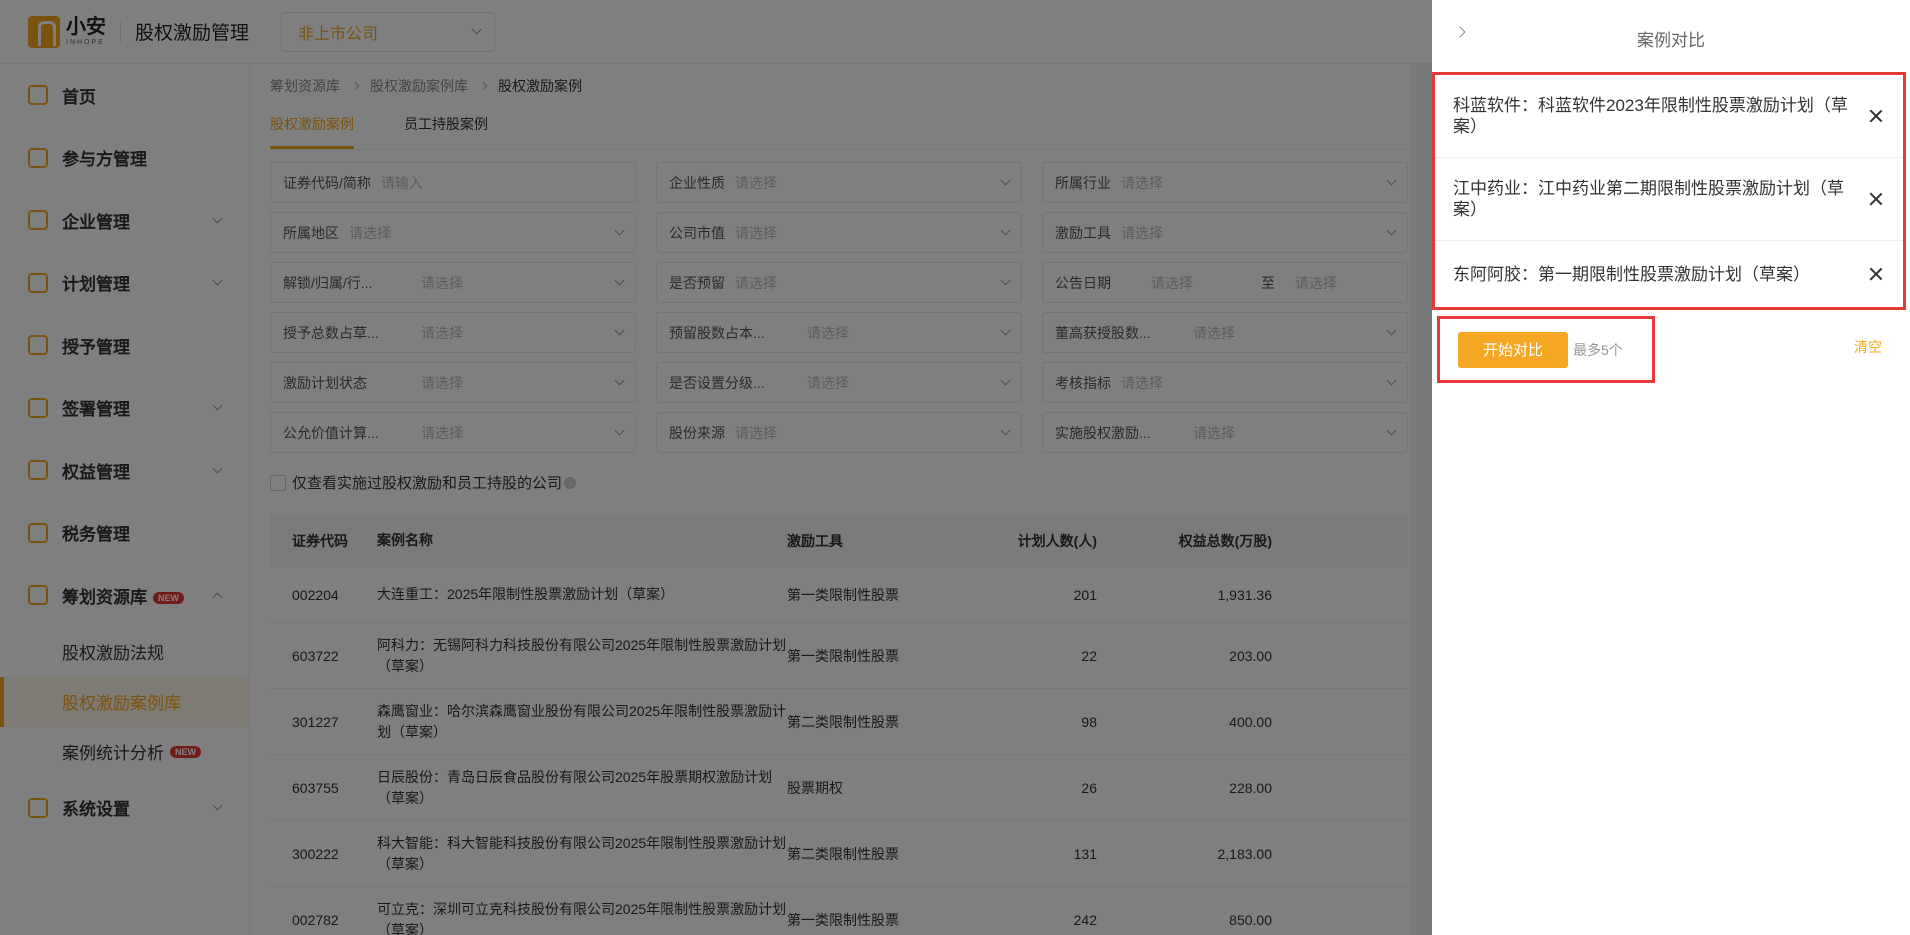 This screenshot has width=1910, height=935. I want to click on drawer-title: 案例对比, so click(1671, 40).